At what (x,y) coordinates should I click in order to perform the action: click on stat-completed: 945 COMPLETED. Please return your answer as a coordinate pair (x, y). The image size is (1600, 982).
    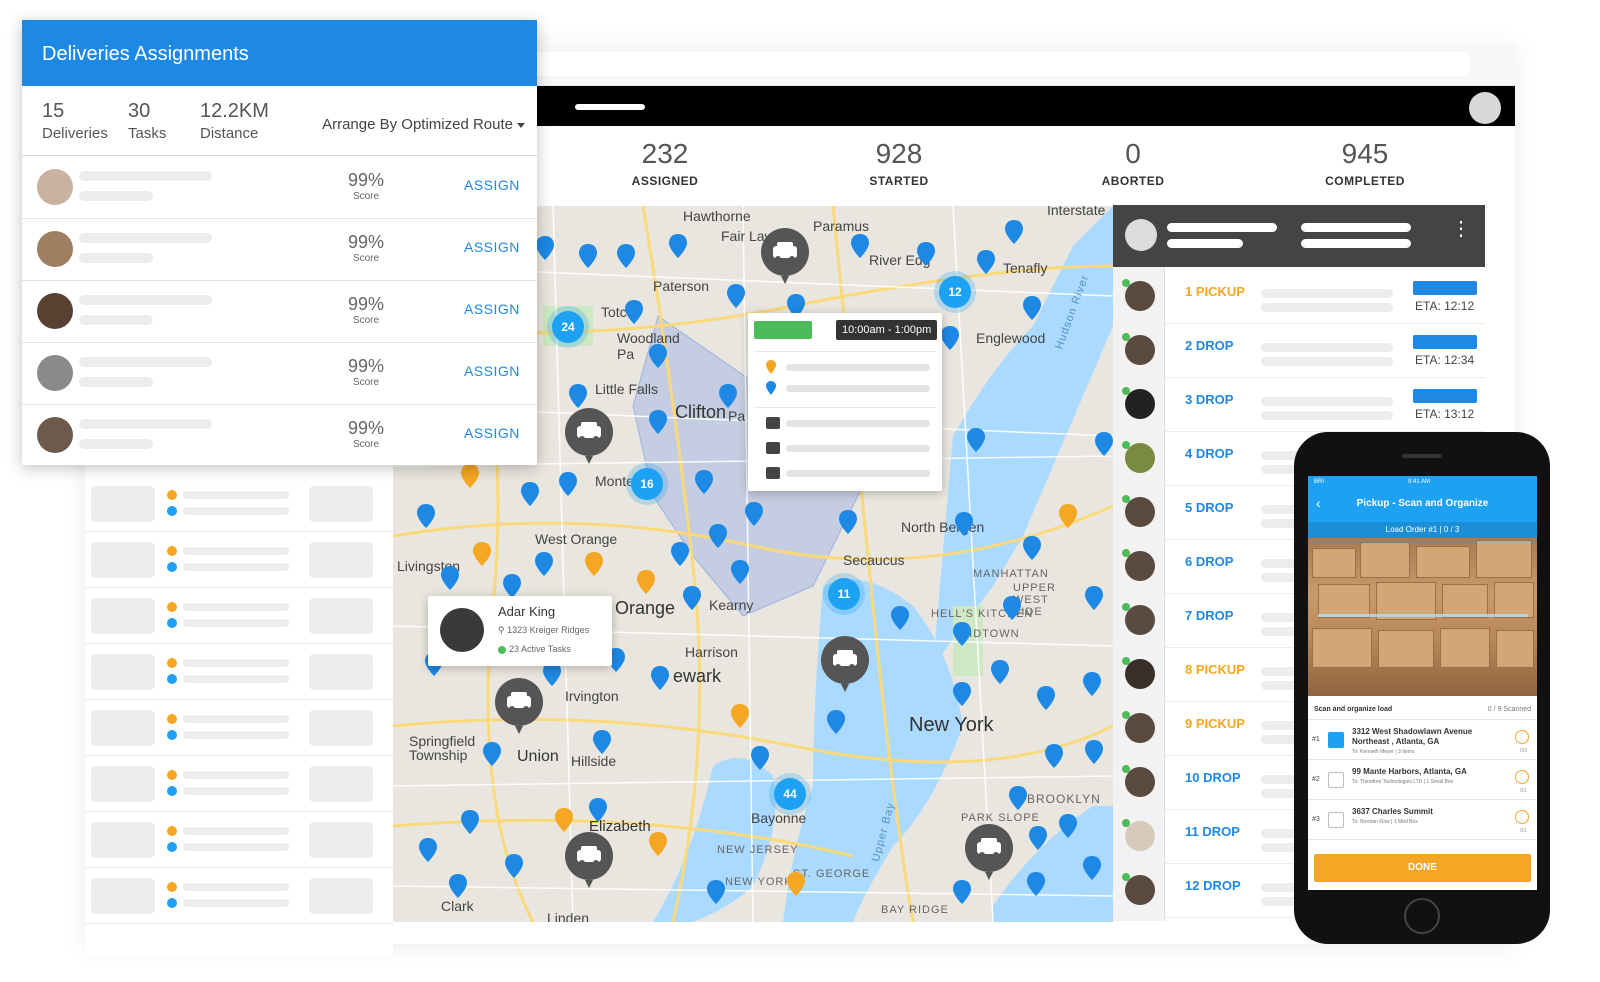
    Looking at the image, I should click on (1365, 163).